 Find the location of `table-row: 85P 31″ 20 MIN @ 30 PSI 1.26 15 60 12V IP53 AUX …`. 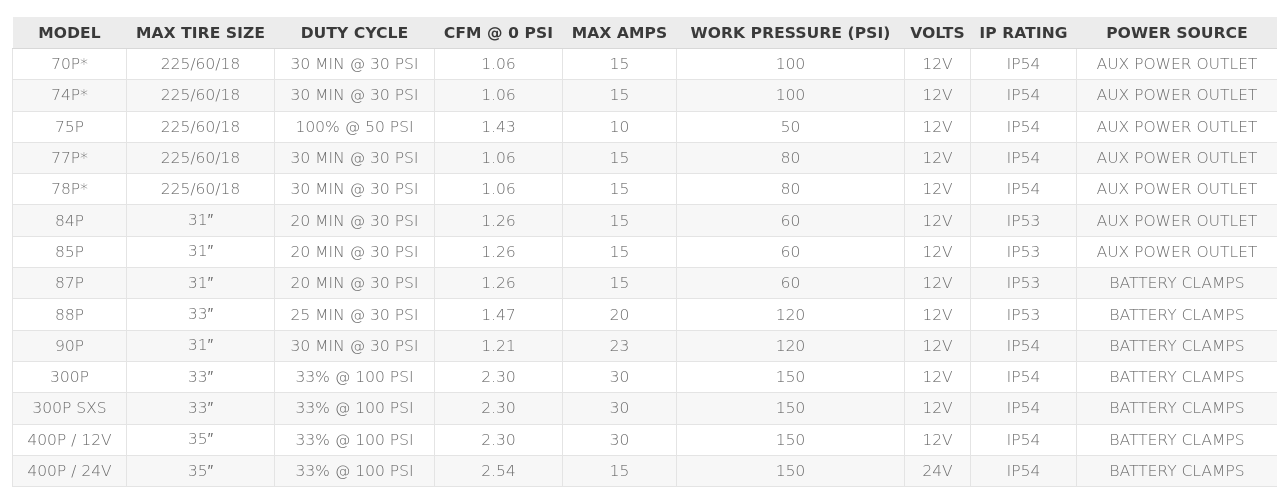

table-row: 85P 31″ 20 MIN @ 30 PSI 1.26 15 60 12V IP53 AUX … is located at coordinates (644, 252).